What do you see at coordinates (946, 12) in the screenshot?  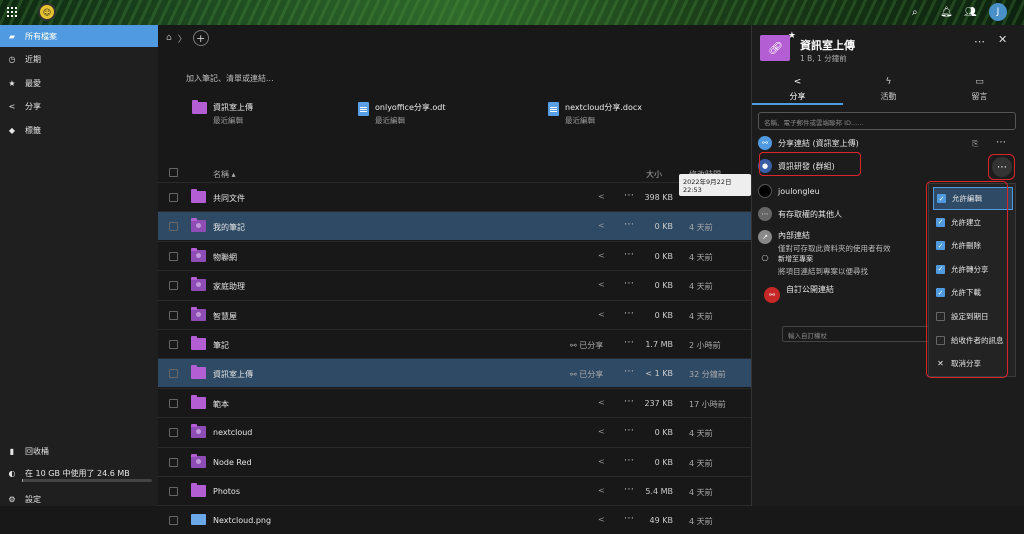 I see `bell-icon: 🔔︎` at bounding box center [946, 12].